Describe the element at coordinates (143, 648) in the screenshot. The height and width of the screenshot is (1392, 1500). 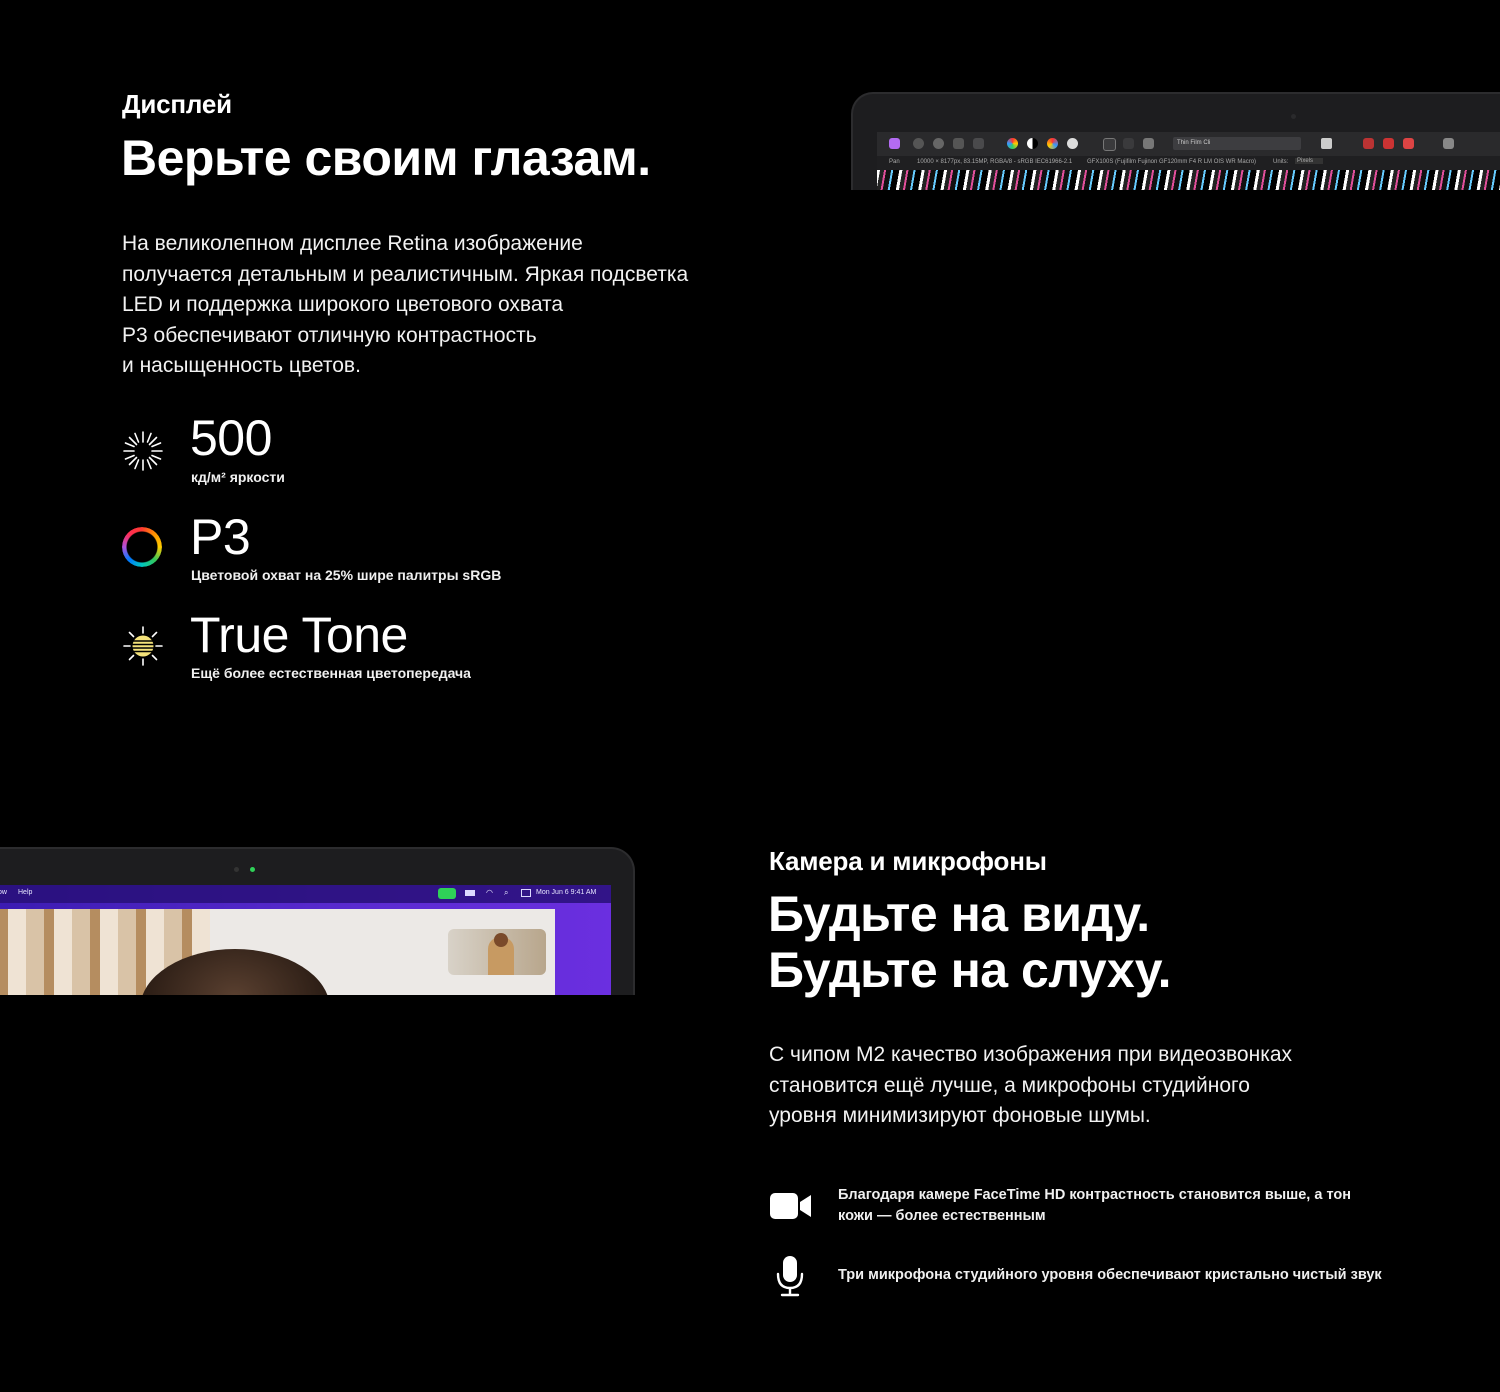
I see `true-tone-icon` at that location.